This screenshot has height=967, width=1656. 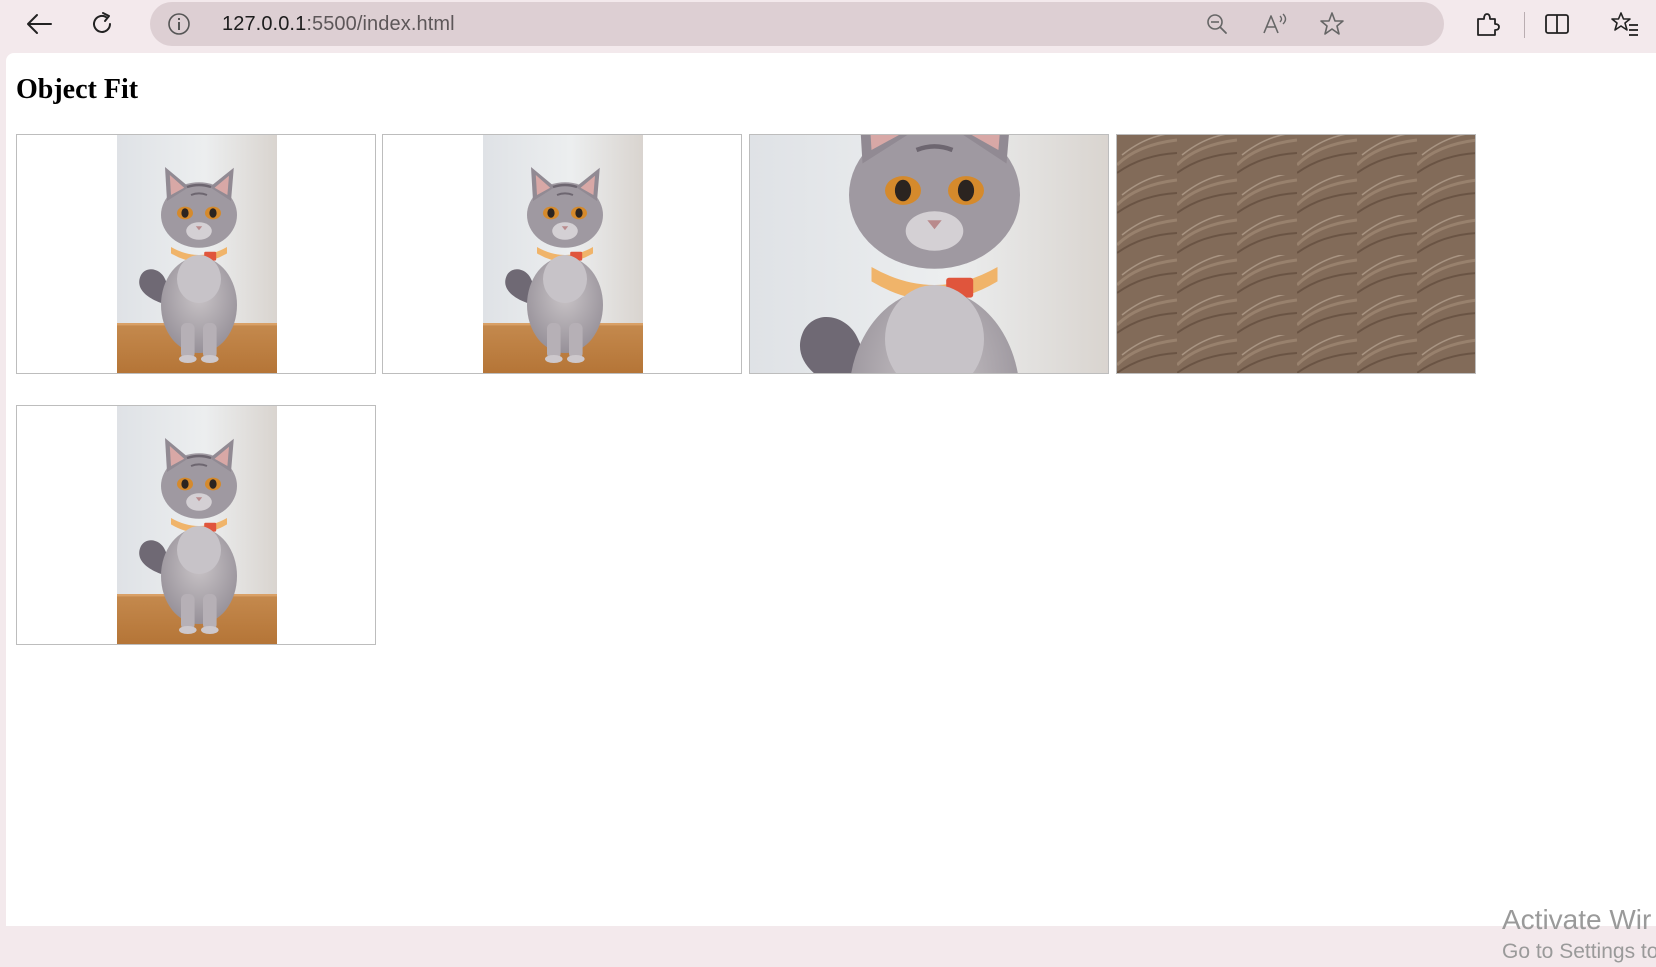 I want to click on windows-activation-watermark: Activate Wir Go to Settings to, so click(x=1579, y=935).